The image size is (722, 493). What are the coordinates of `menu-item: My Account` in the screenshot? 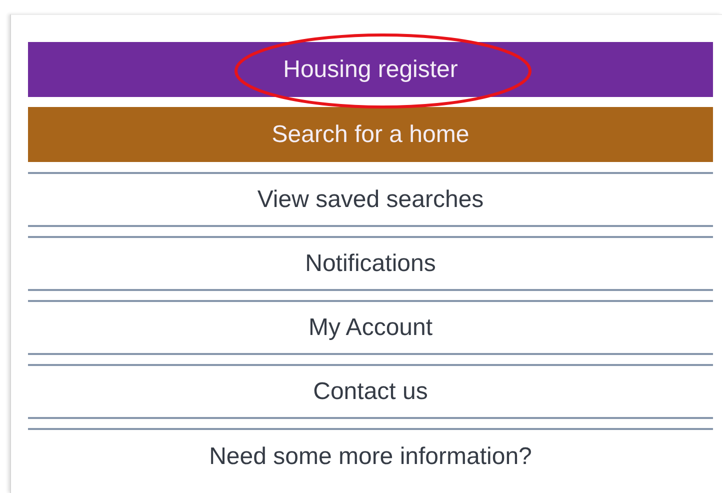 It's located at (370, 327).